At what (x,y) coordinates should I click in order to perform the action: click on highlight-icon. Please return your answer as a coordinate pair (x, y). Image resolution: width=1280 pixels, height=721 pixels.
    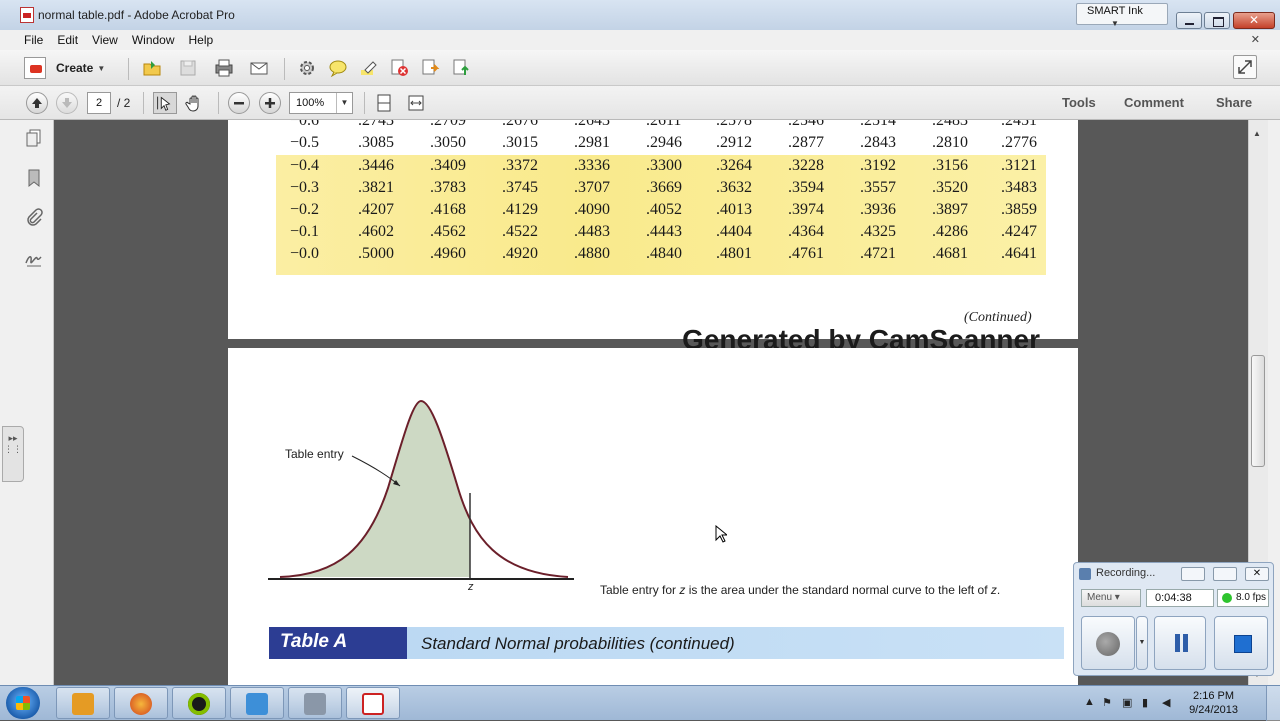
    Looking at the image, I should click on (369, 68).